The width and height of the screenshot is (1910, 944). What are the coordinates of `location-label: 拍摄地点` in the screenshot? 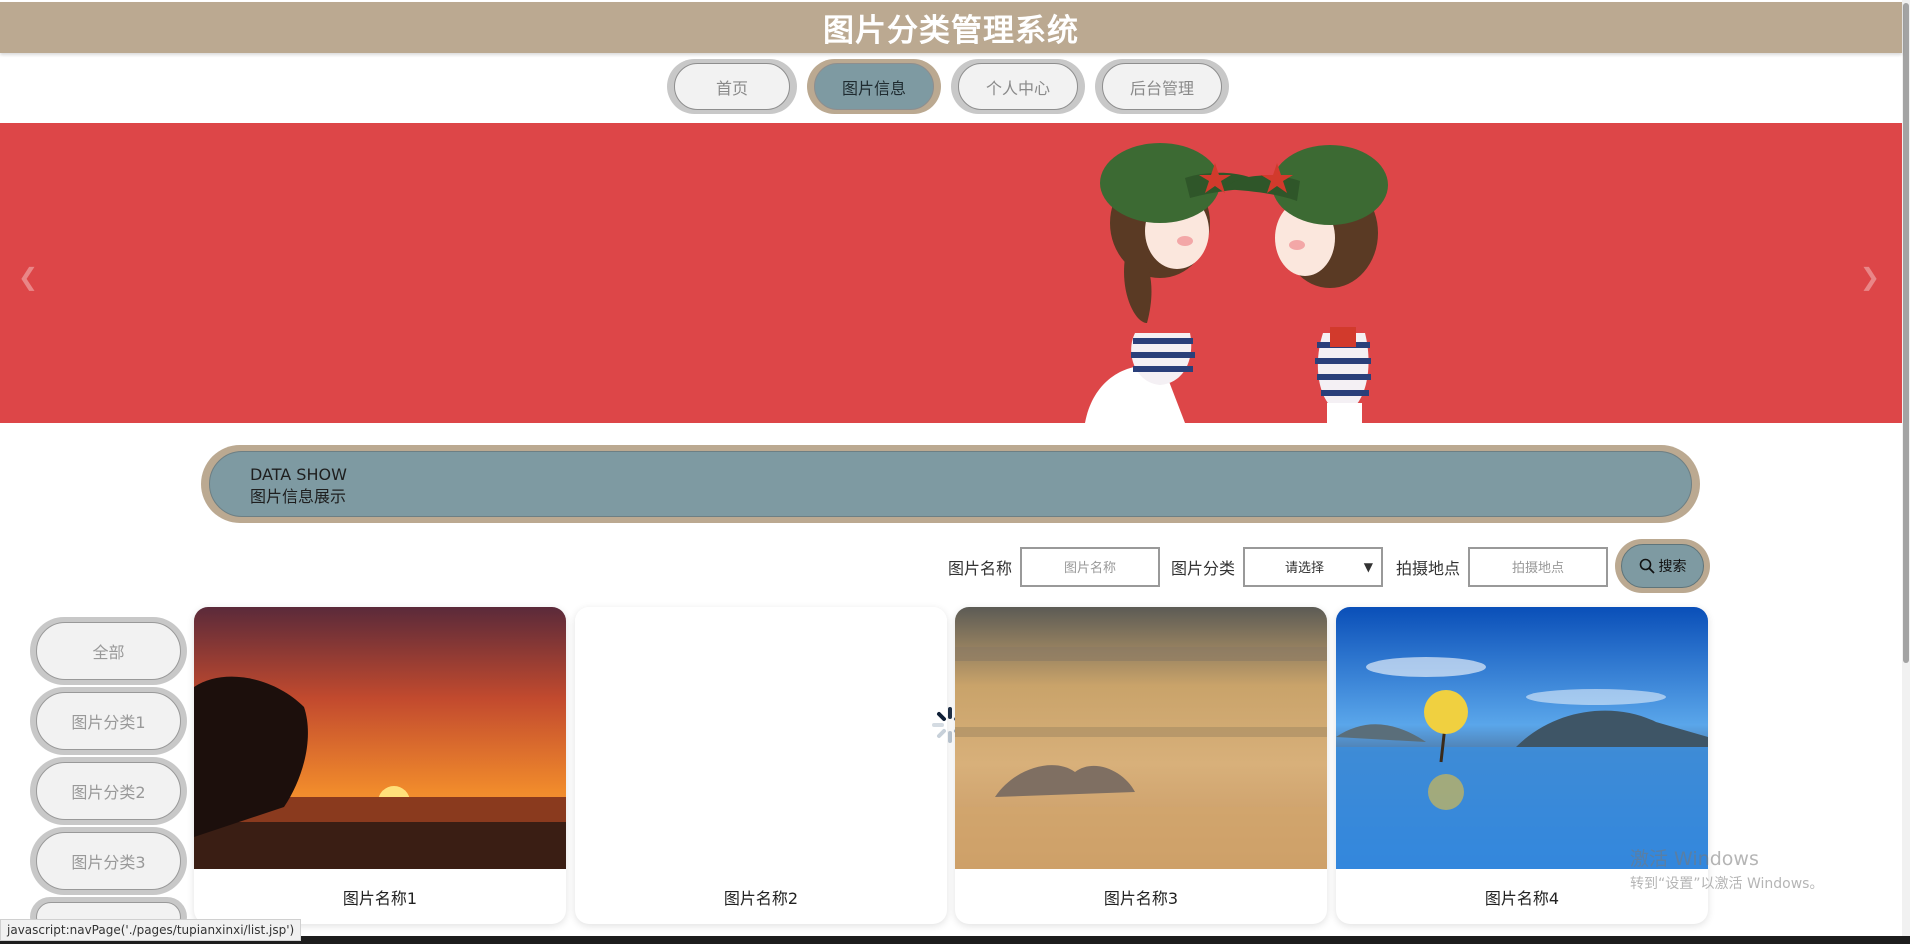 It's located at (1428, 568).